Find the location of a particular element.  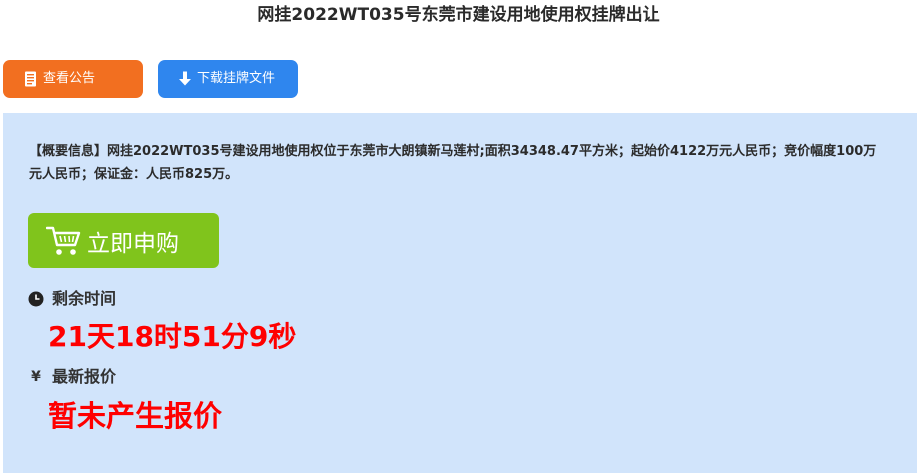

download-listing-files-label: 下载挂牌文件 is located at coordinates (236, 78).